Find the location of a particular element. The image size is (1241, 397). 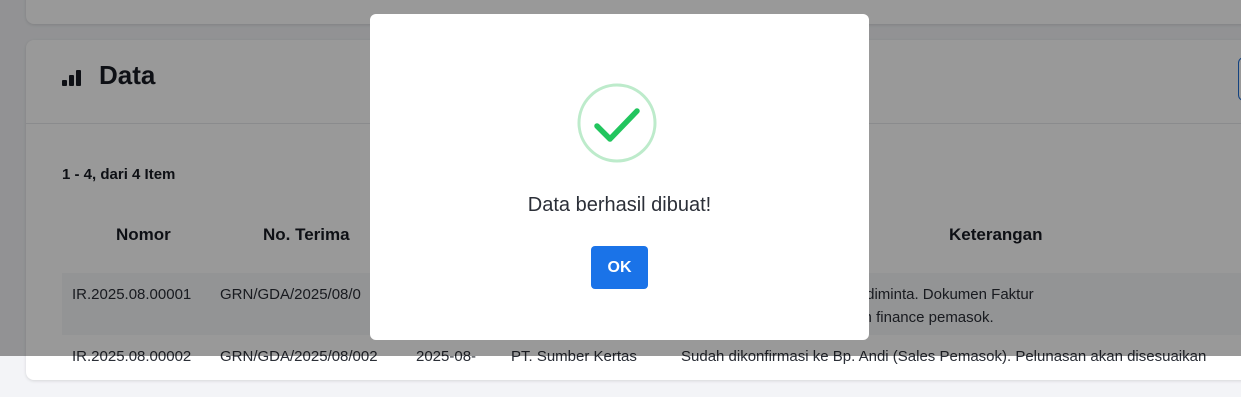

success-check-icon is located at coordinates (617, 123).